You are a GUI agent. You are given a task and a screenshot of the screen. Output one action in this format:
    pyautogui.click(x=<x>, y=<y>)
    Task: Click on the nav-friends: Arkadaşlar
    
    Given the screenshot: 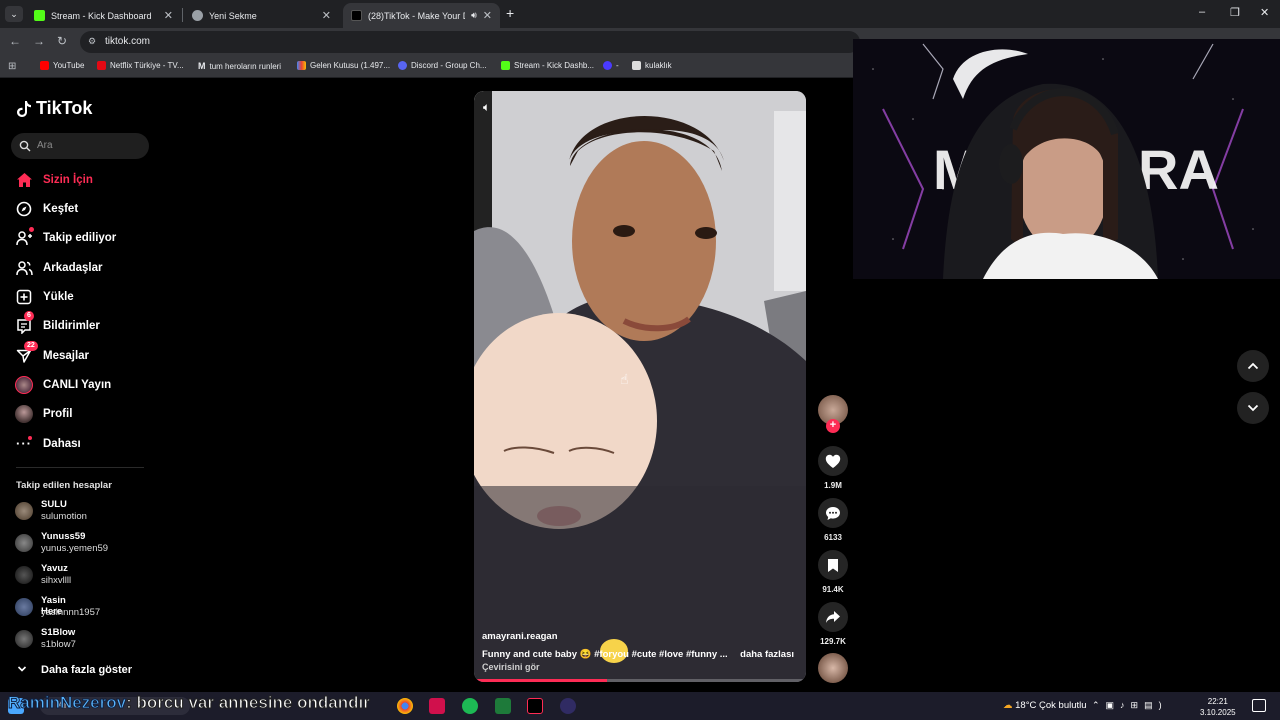 What is the action you would take?
    pyautogui.click(x=58, y=268)
    